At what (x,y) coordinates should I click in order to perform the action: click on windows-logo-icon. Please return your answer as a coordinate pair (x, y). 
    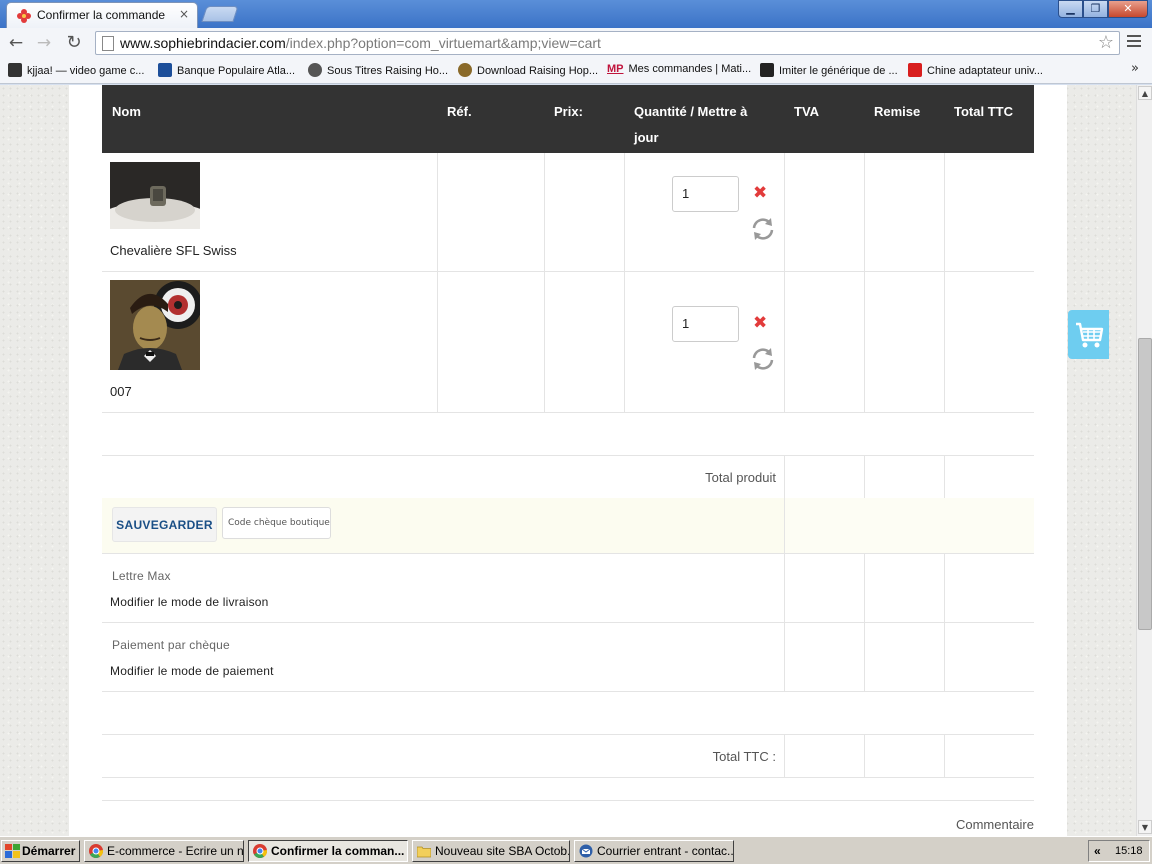
    Looking at the image, I should click on (12, 851).